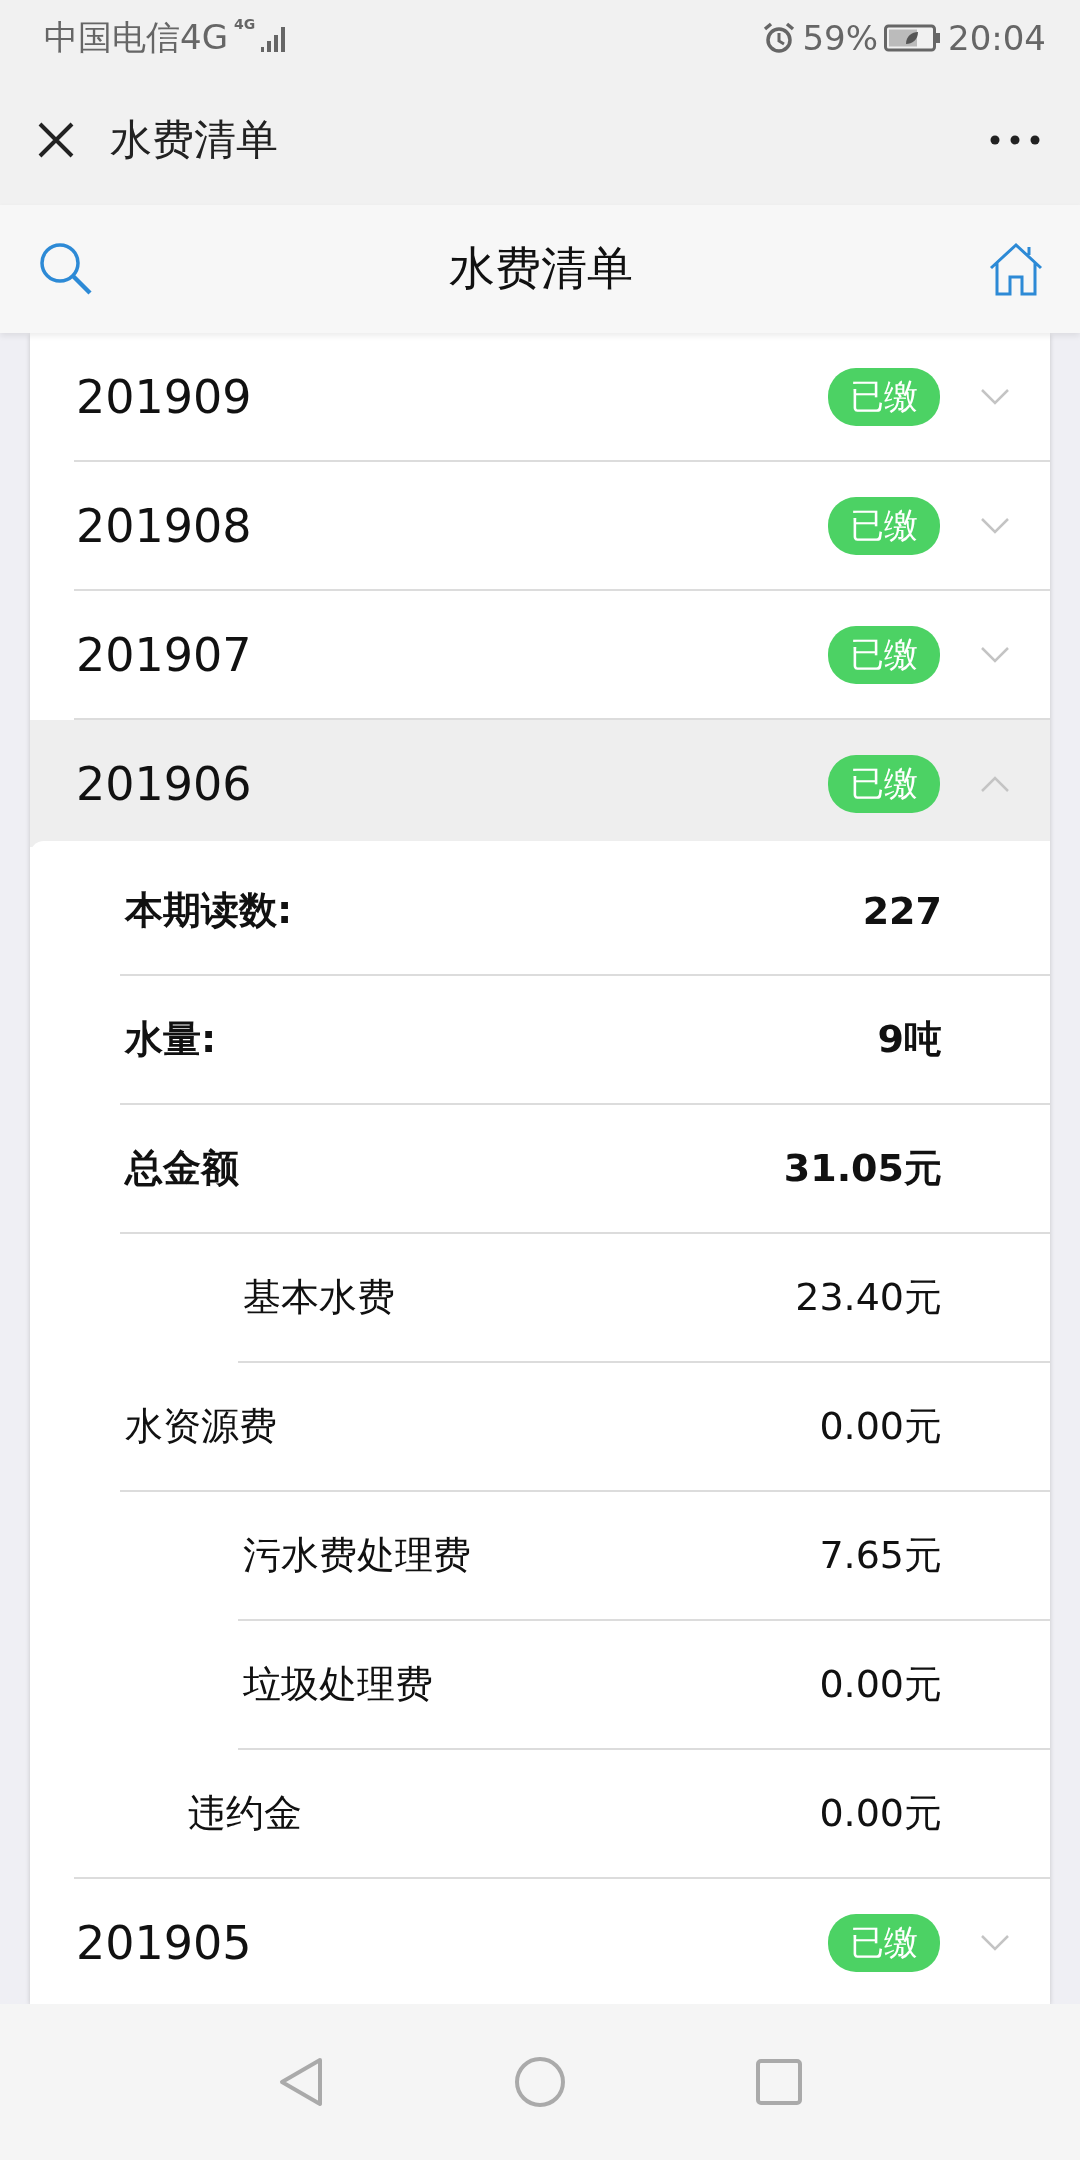 Image resolution: width=1080 pixels, height=2160 pixels. I want to click on close-icon, so click(56, 140).